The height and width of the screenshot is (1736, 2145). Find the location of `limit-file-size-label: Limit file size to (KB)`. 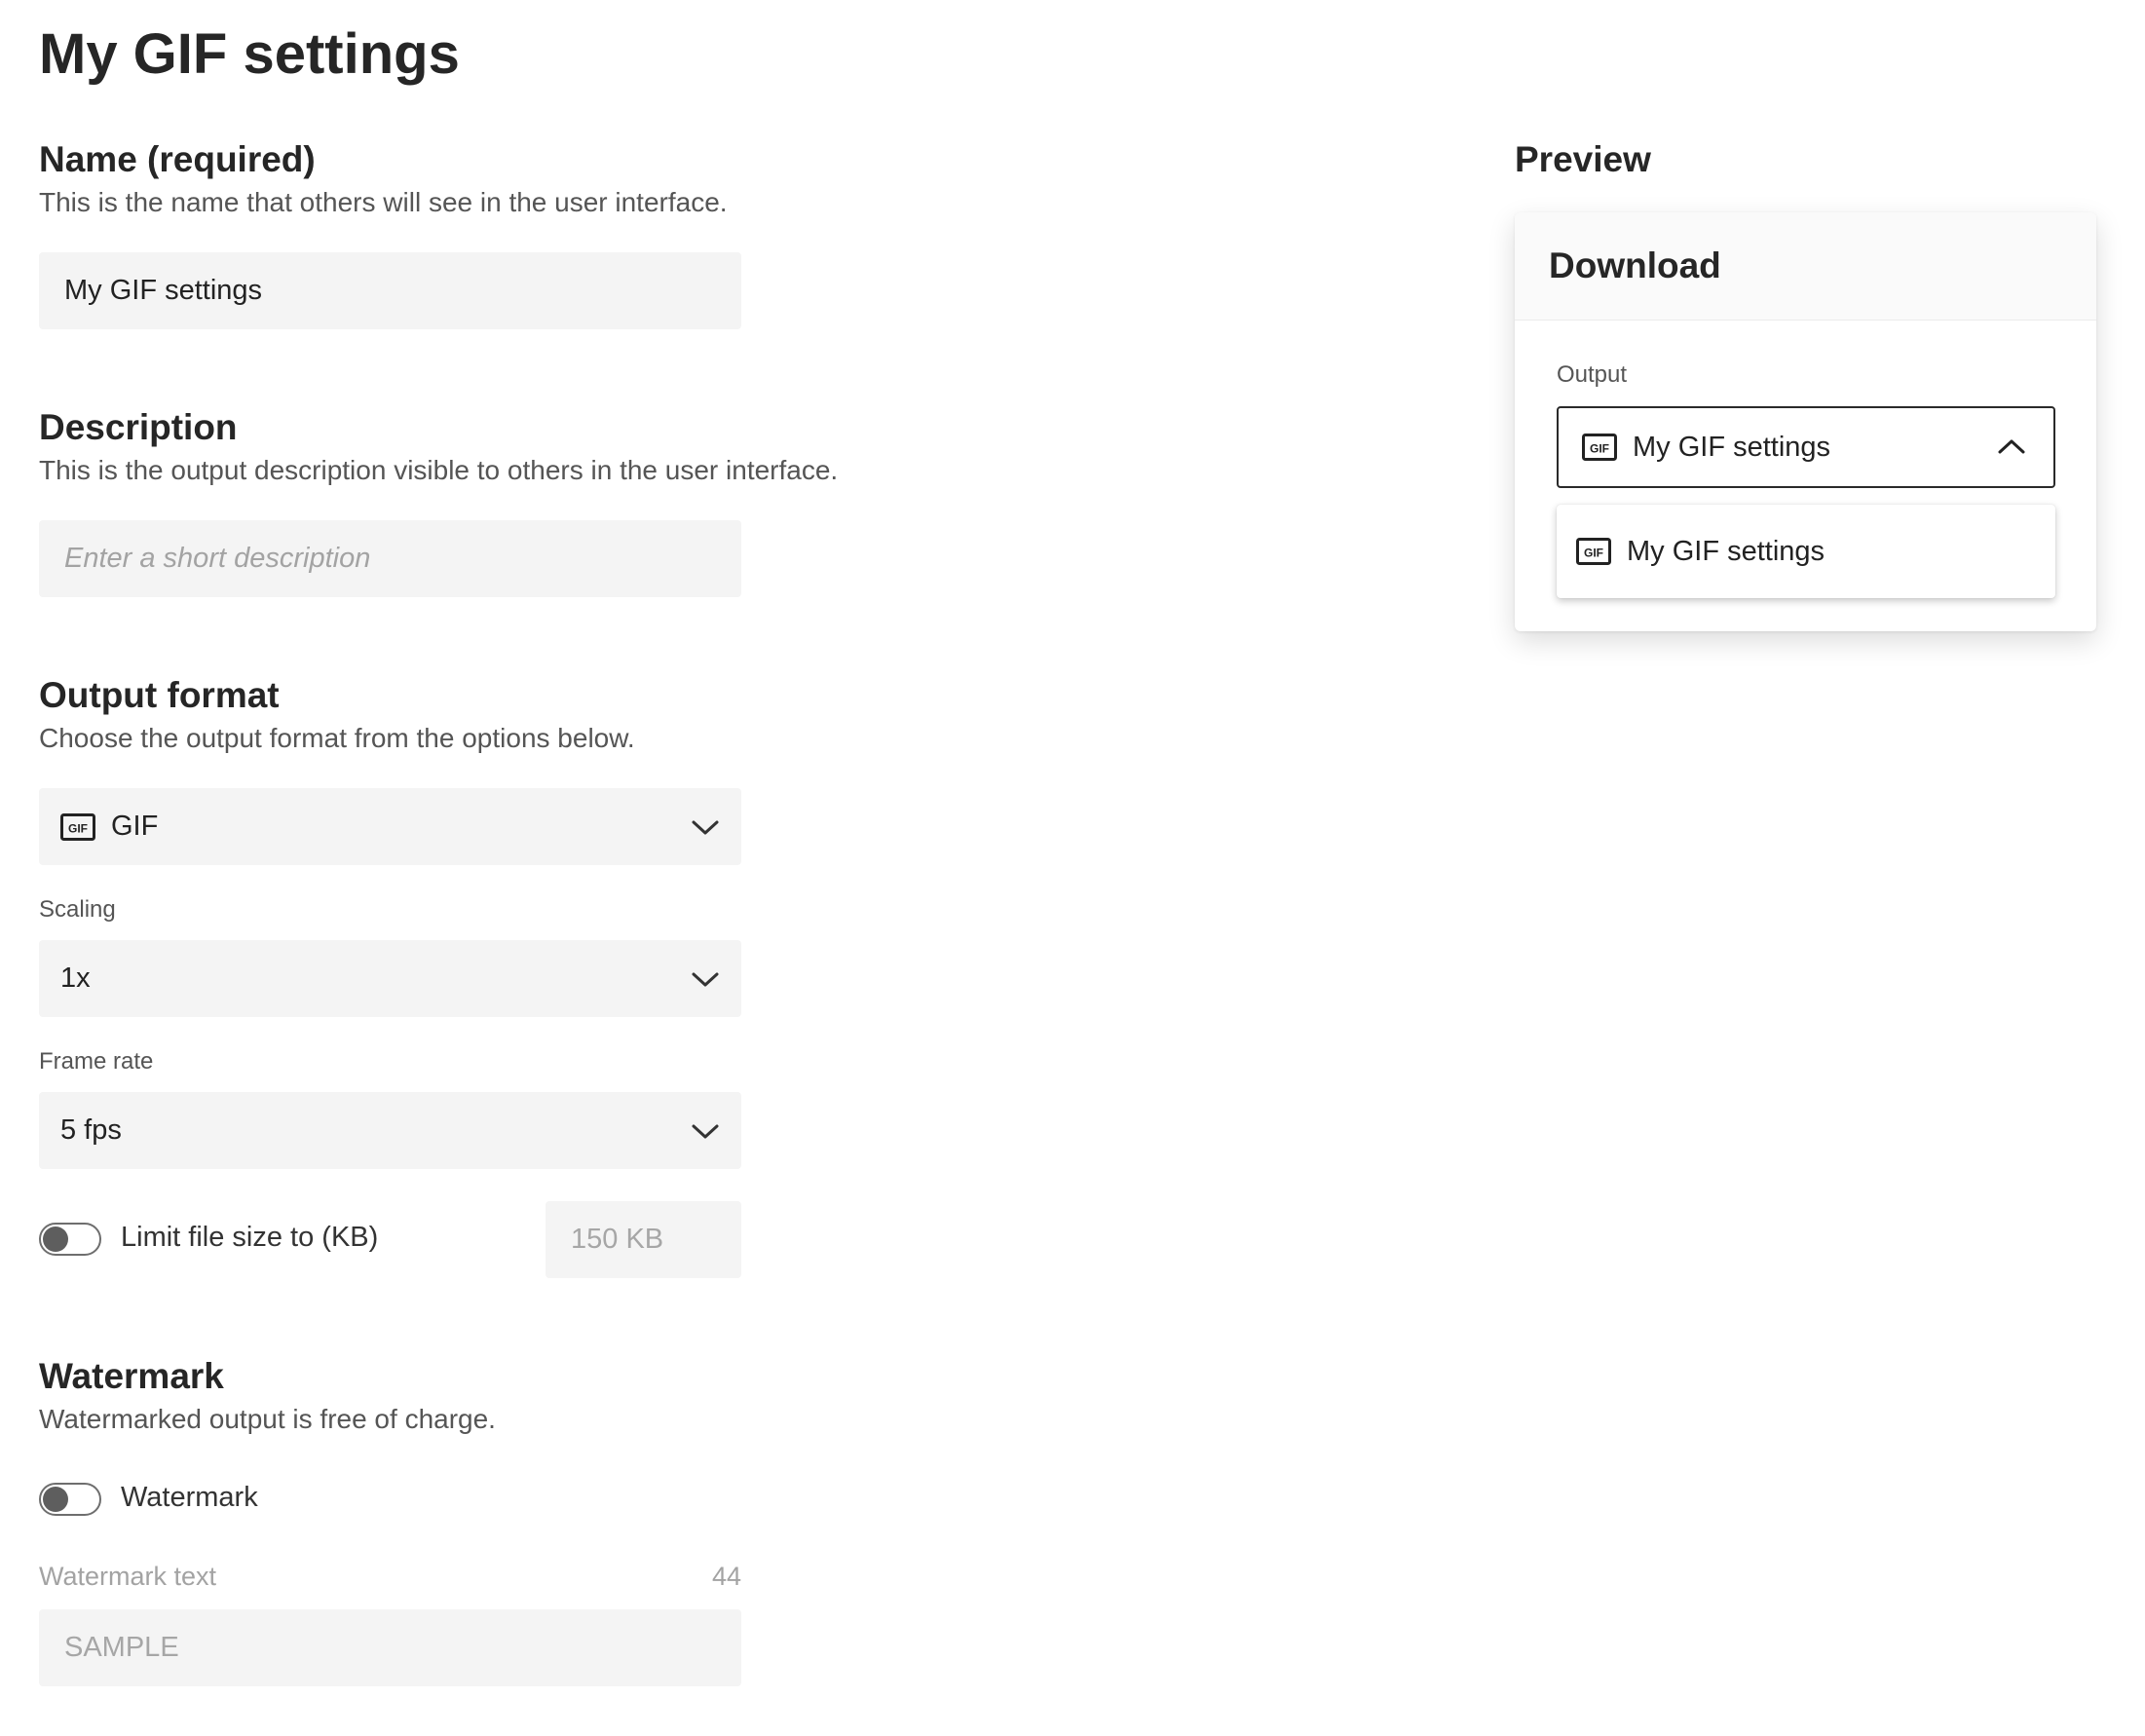

limit-file-size-label: Limit file size to (KB) is located at coordinates (250, 1237).